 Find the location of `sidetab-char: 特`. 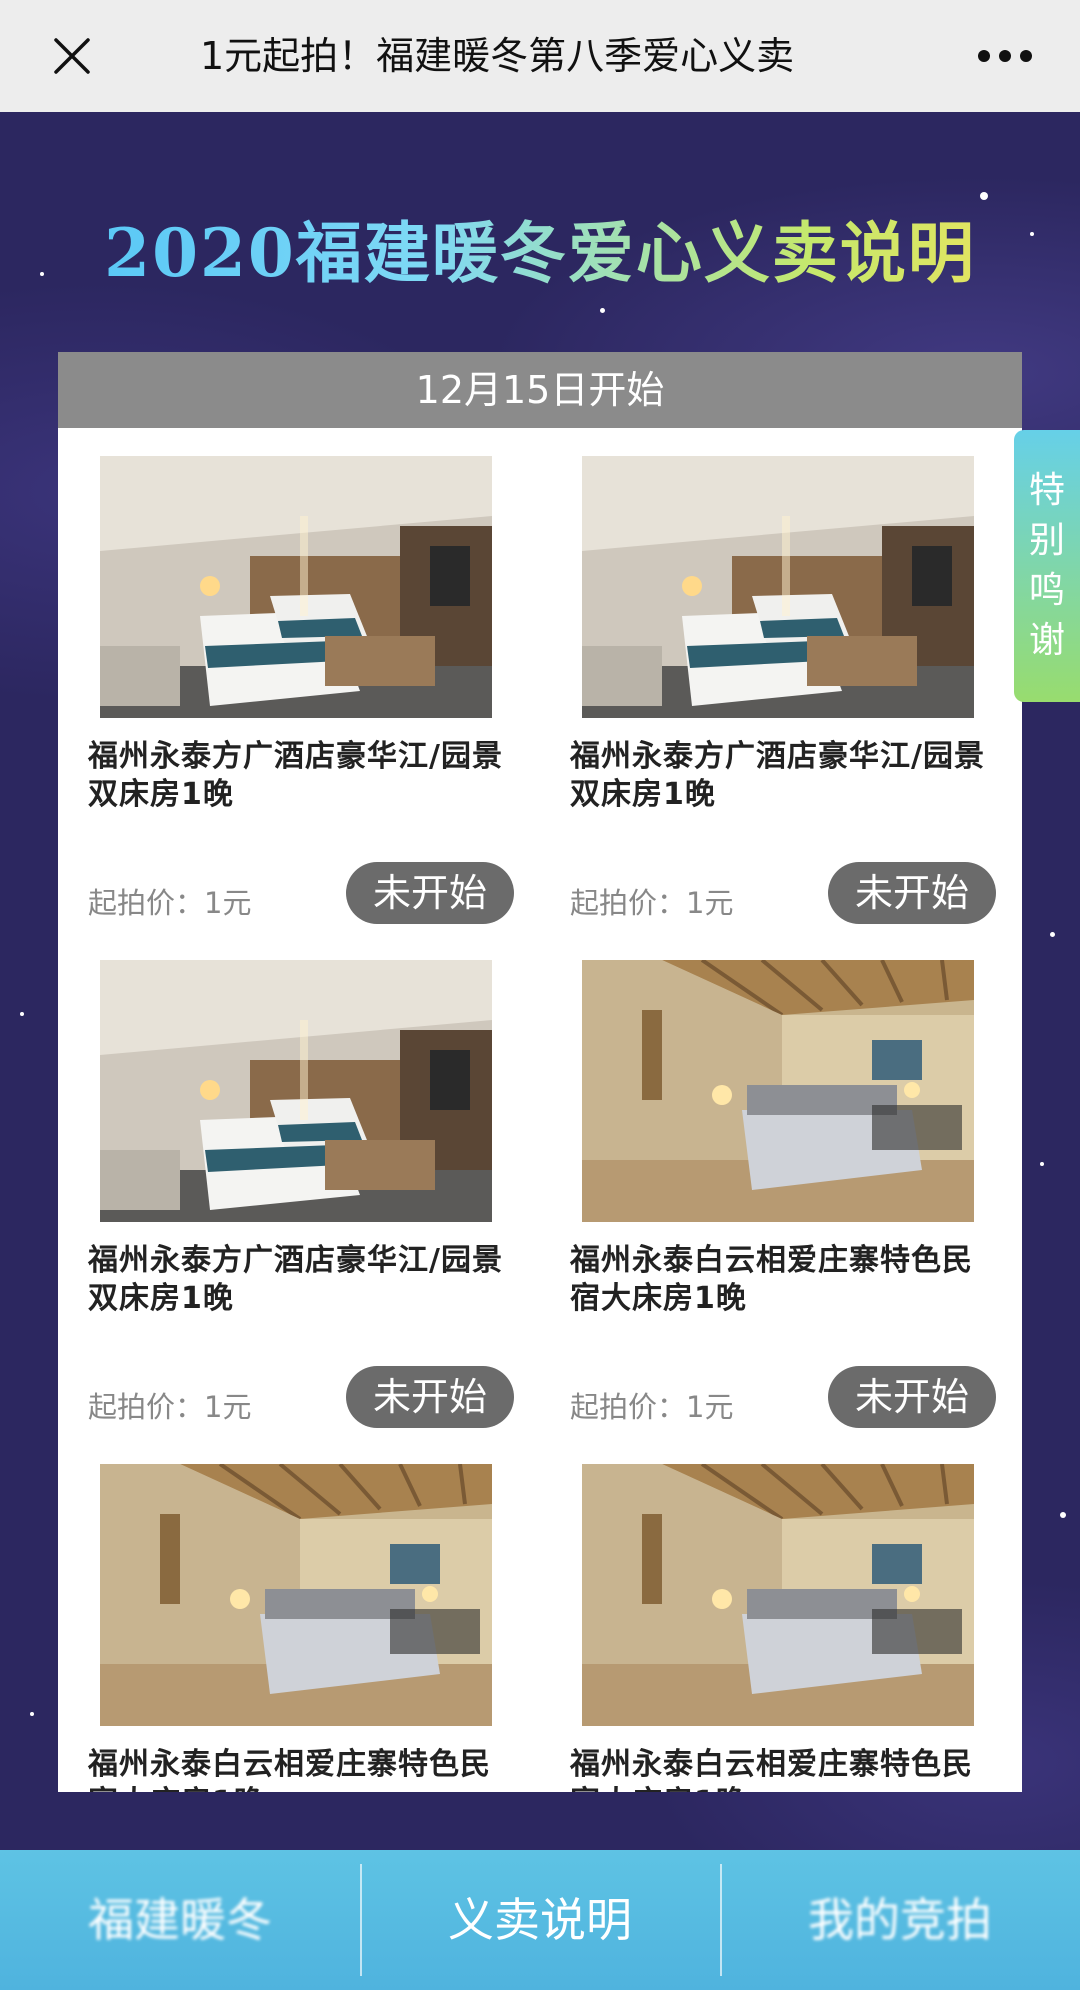

sidetab-char: 特 is located at coordinates (1046, 490).